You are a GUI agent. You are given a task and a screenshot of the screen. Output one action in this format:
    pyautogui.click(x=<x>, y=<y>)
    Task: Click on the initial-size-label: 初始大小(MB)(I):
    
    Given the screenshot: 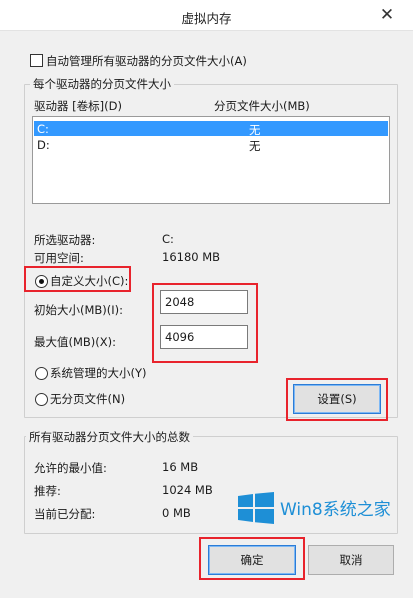 What is the action you would take?
    pyautogui.click(x=79, y=310)
    